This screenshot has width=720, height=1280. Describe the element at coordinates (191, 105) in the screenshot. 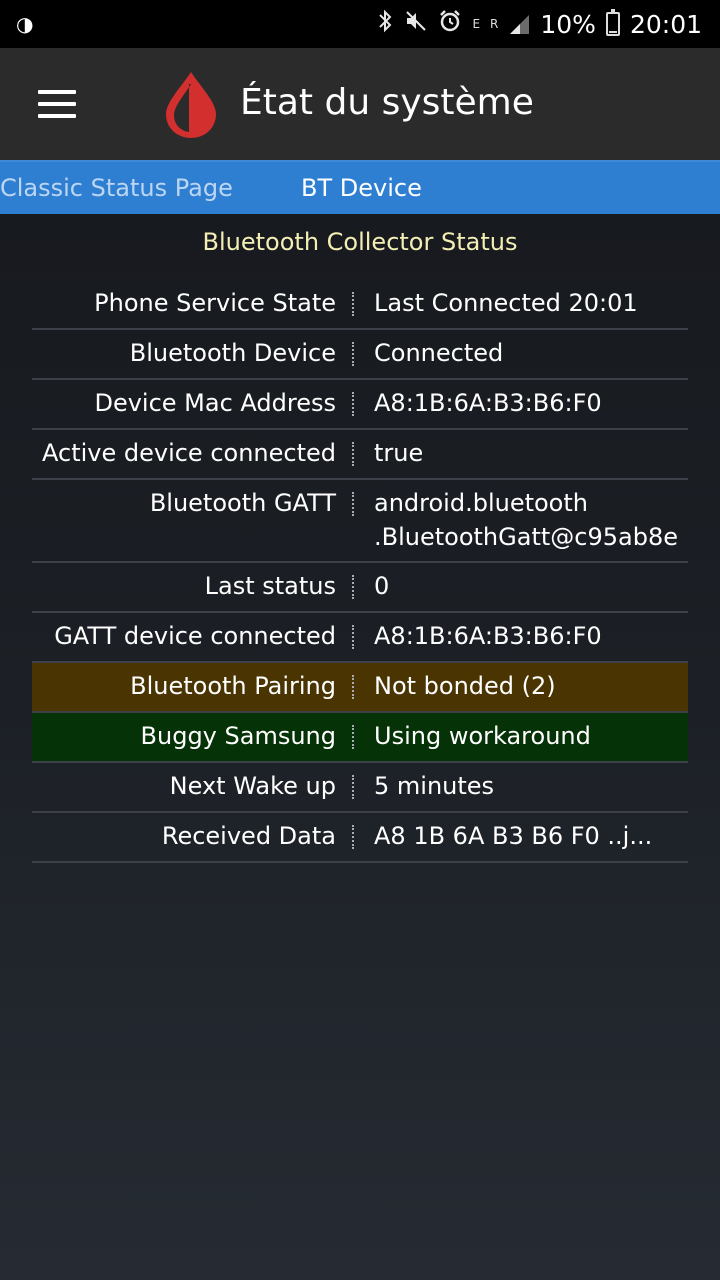

I see `blood-drop-logo-icon` at that location.